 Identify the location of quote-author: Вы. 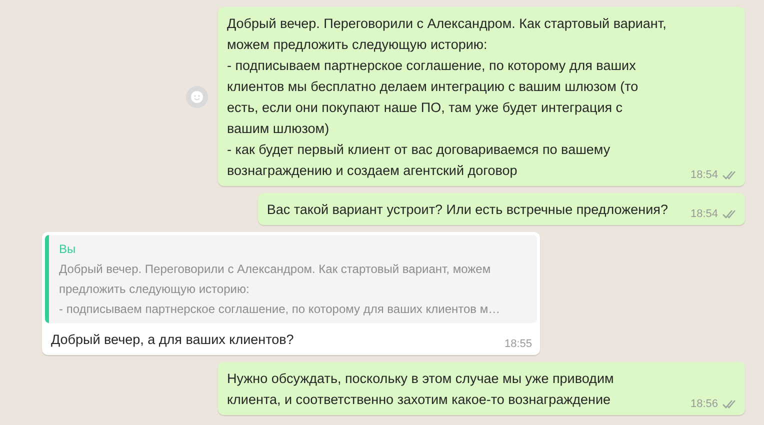
(68, 249).